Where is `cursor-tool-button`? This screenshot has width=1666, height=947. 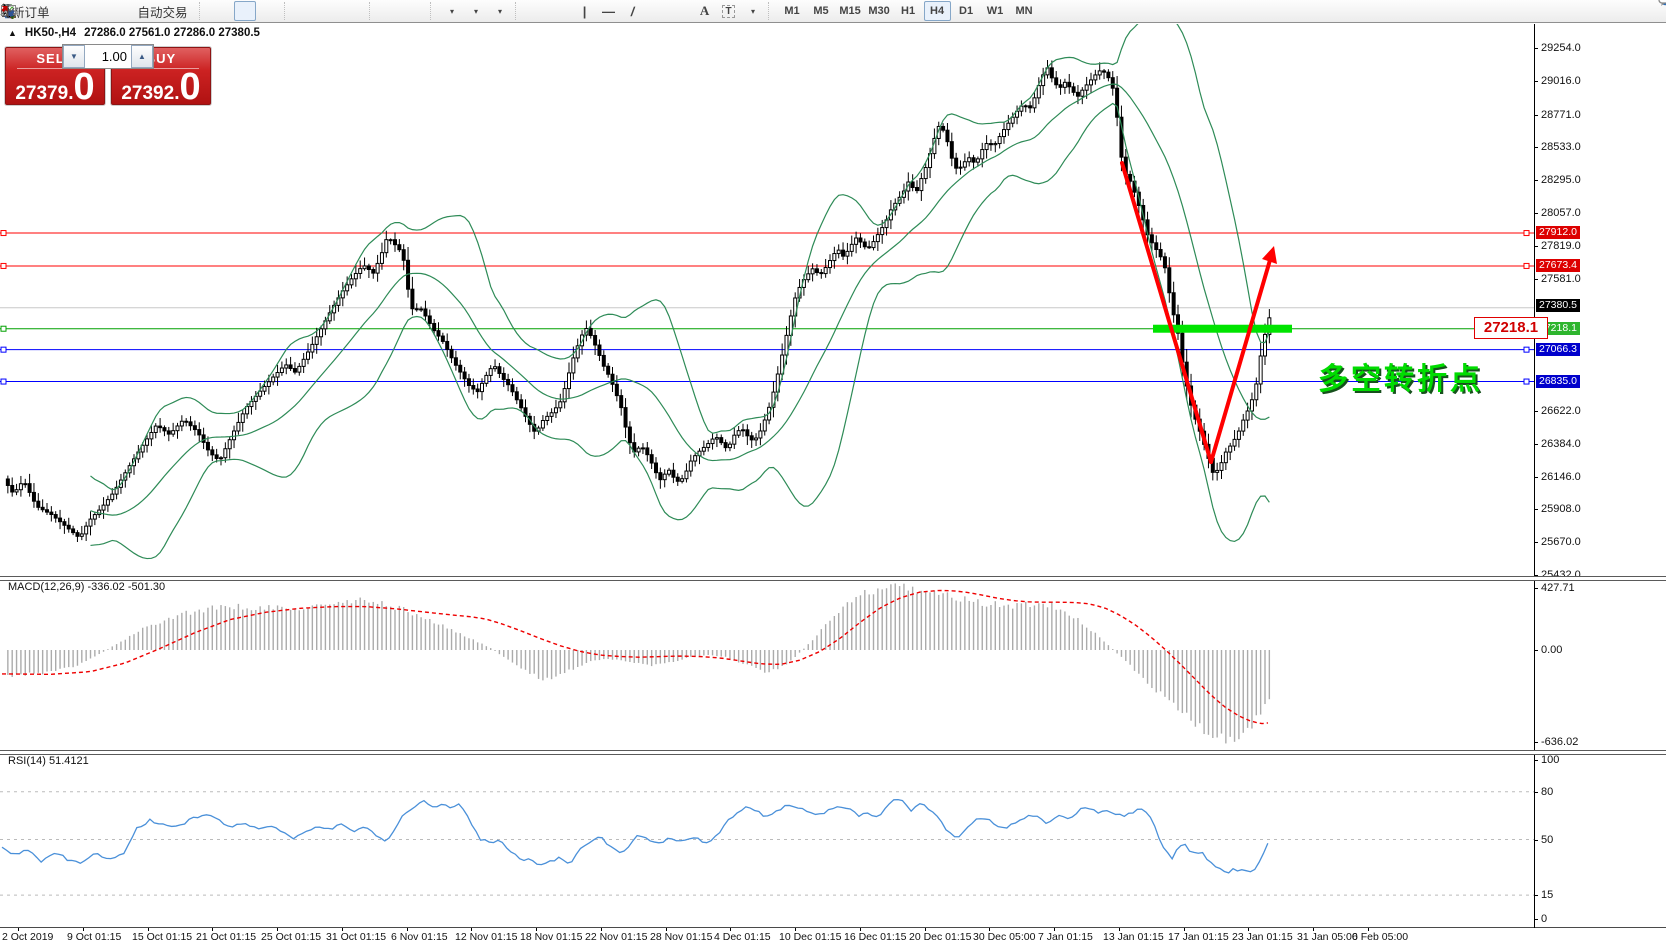 cursor-tool-button is located at coordinates (275, 11).